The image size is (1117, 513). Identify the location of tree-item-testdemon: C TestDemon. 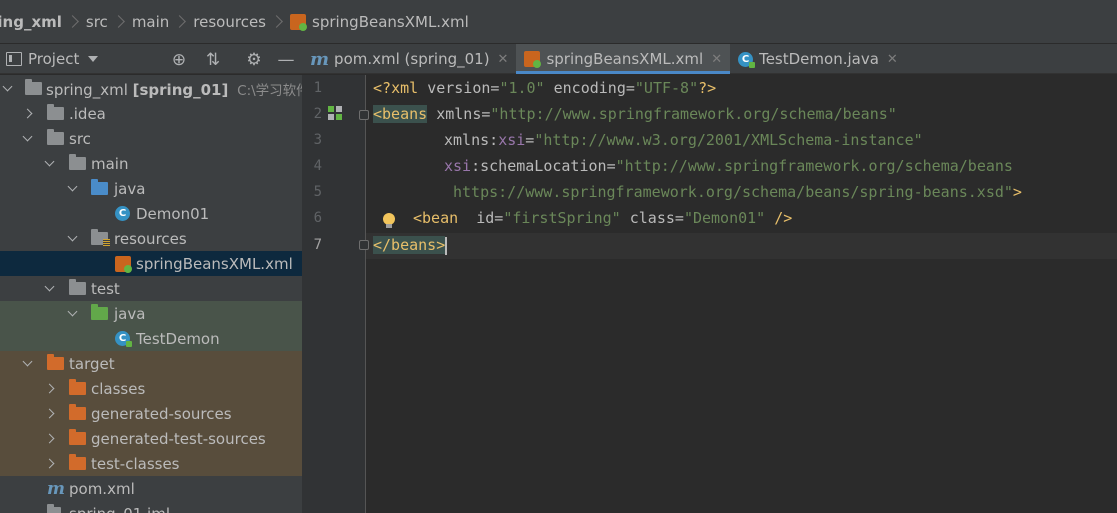
(151, 338).